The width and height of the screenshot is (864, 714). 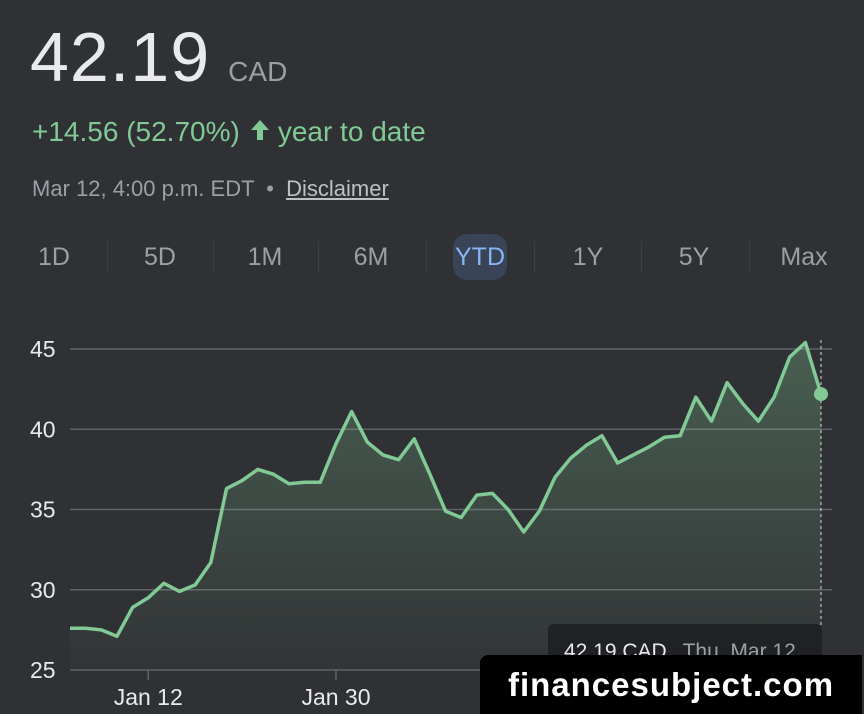 What do you see at coordinates (160, 257) in the screenshot?
I see `range-5d: 5D` at bounding box center [160, 257].